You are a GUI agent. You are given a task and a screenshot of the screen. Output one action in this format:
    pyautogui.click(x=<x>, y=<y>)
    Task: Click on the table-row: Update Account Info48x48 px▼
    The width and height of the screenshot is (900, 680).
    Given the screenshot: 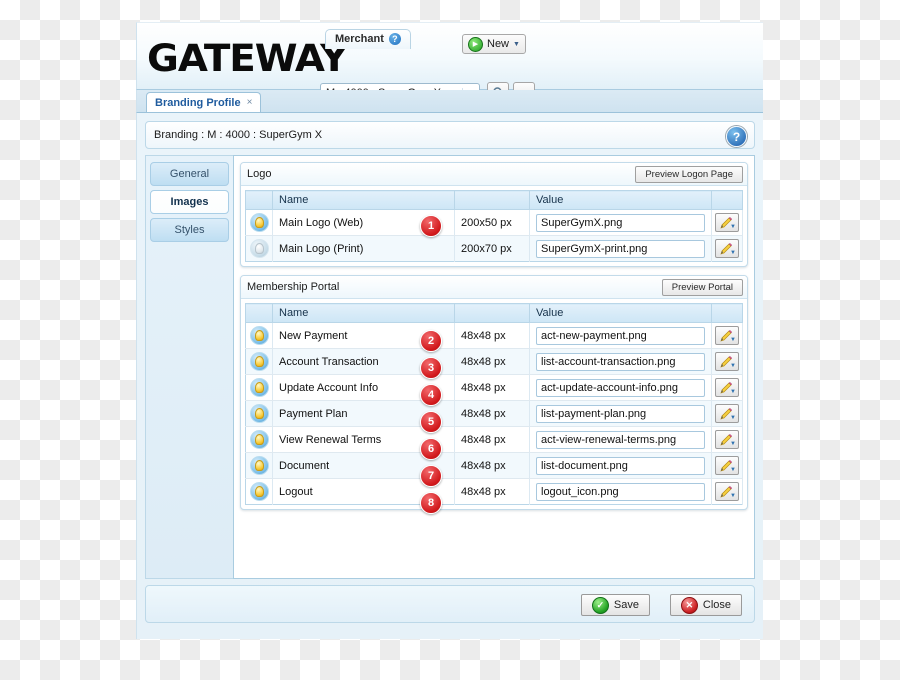 What is the action you would take?
    pyautogui.click(x=494, y=387)
    